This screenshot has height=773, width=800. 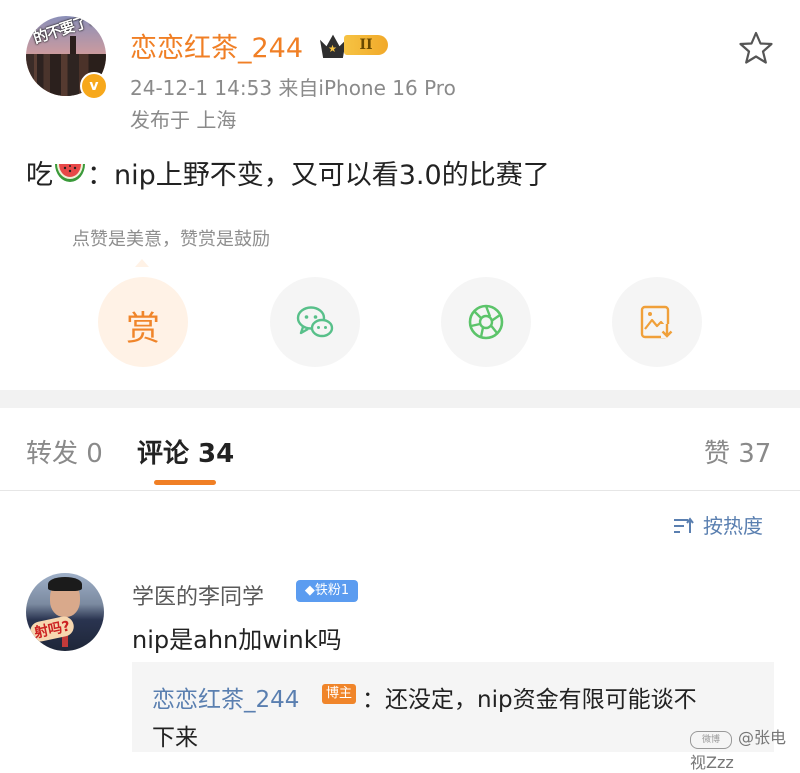 I want to click on post-text-body: ：nip上野不变，又可以看3.0的比赛了, so click(x=318, y=175).